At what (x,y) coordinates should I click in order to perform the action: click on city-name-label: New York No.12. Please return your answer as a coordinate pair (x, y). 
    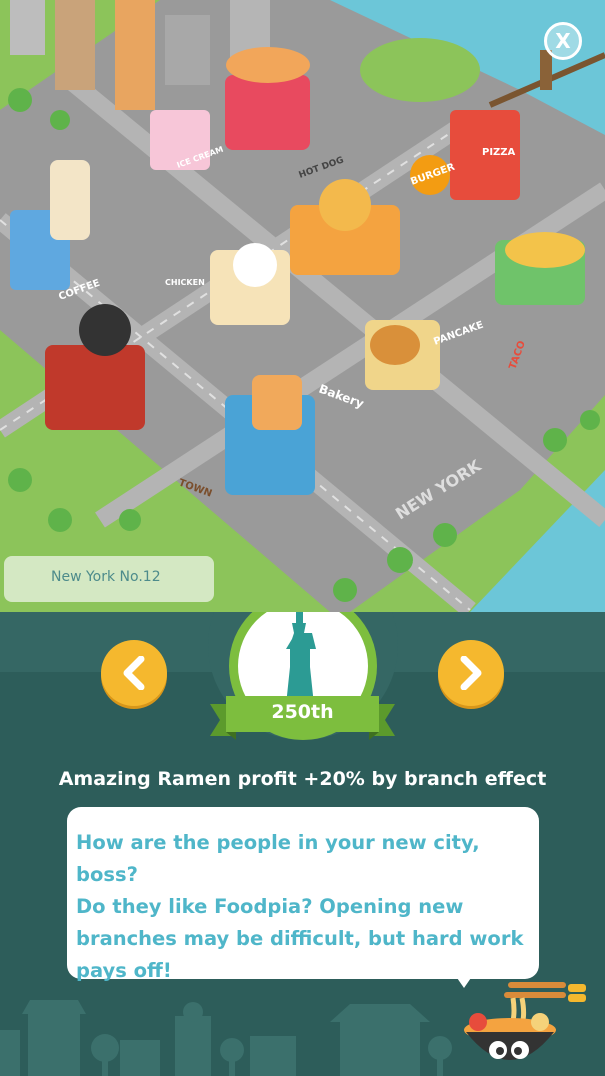
    Looking at the image, I should click on (109, 579).